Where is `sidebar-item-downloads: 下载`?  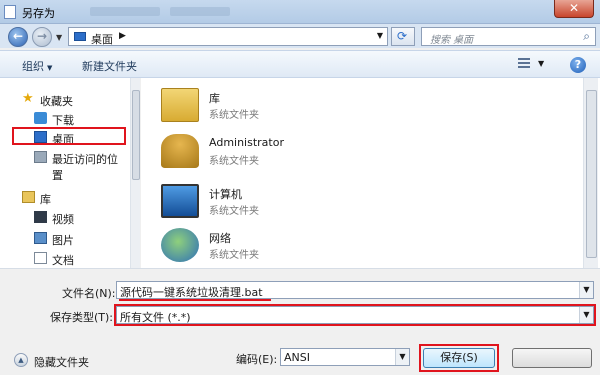
sidebar-item-downloads: 下载 is located at coordinates (64, 118).